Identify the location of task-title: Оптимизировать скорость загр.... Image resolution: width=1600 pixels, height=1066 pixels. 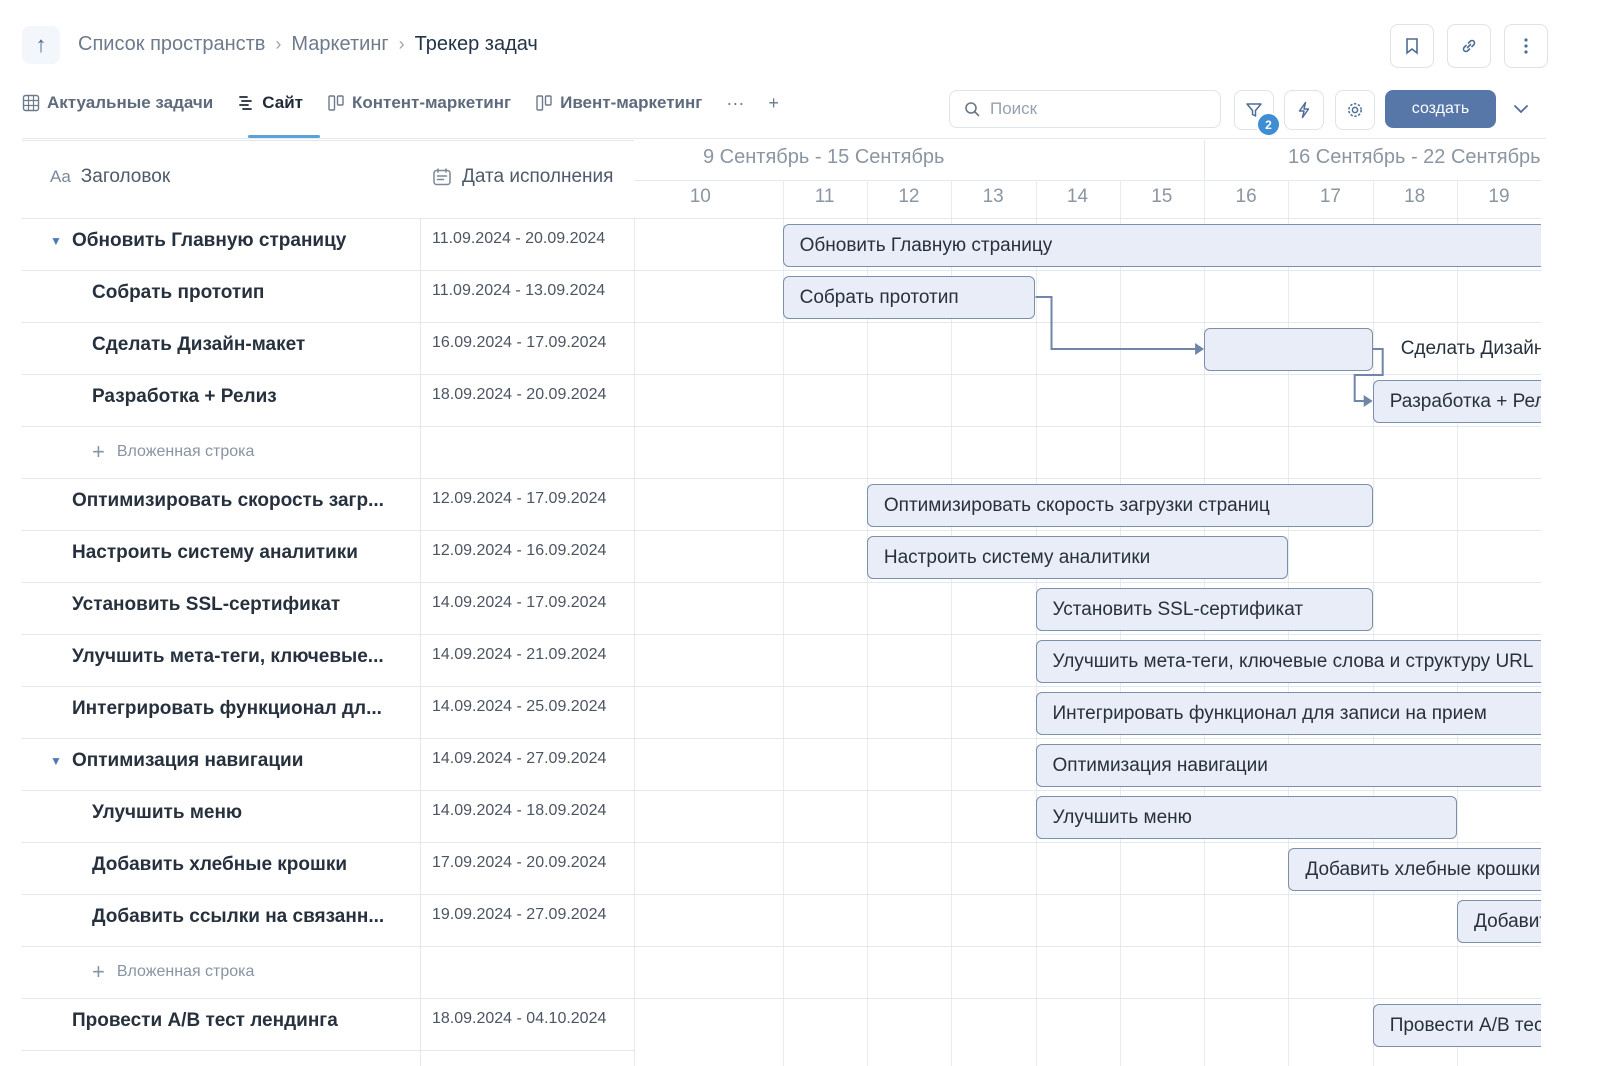
(228, 501).